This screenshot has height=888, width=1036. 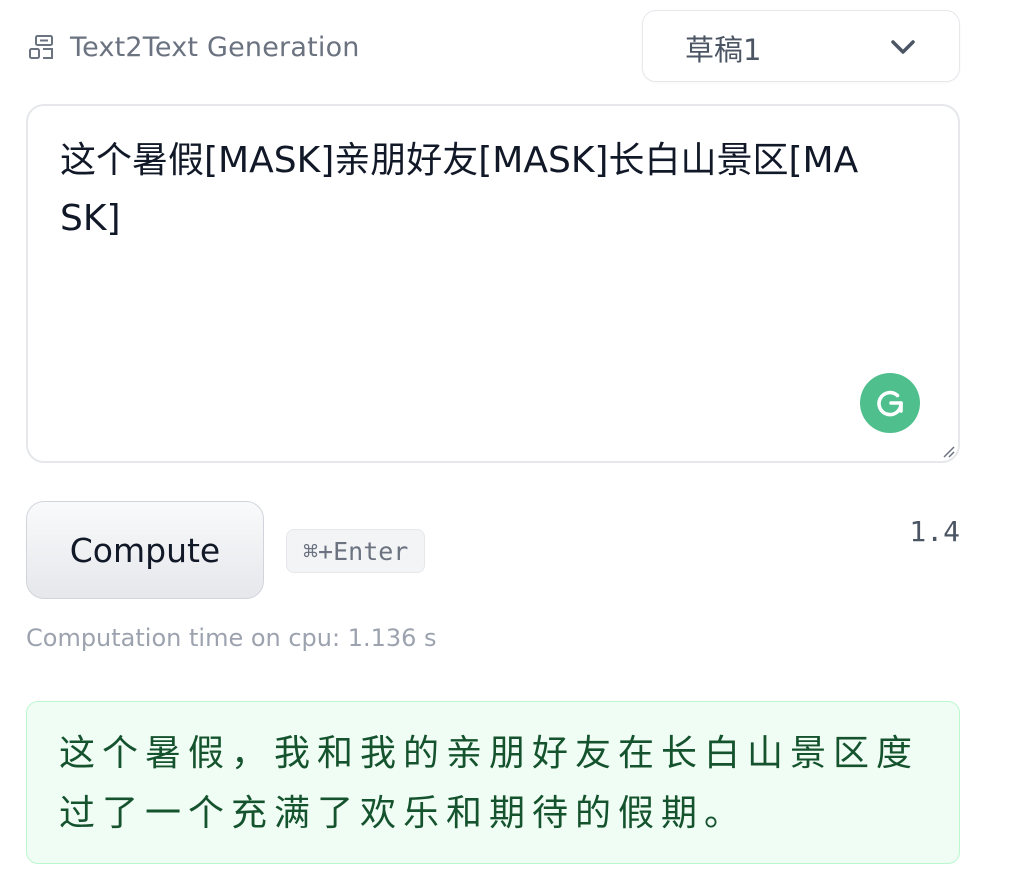 What do you see at coordinates (41, 47) in the screenshot?
I see `text2text-generation-icon` at bounding box center [41, 47].